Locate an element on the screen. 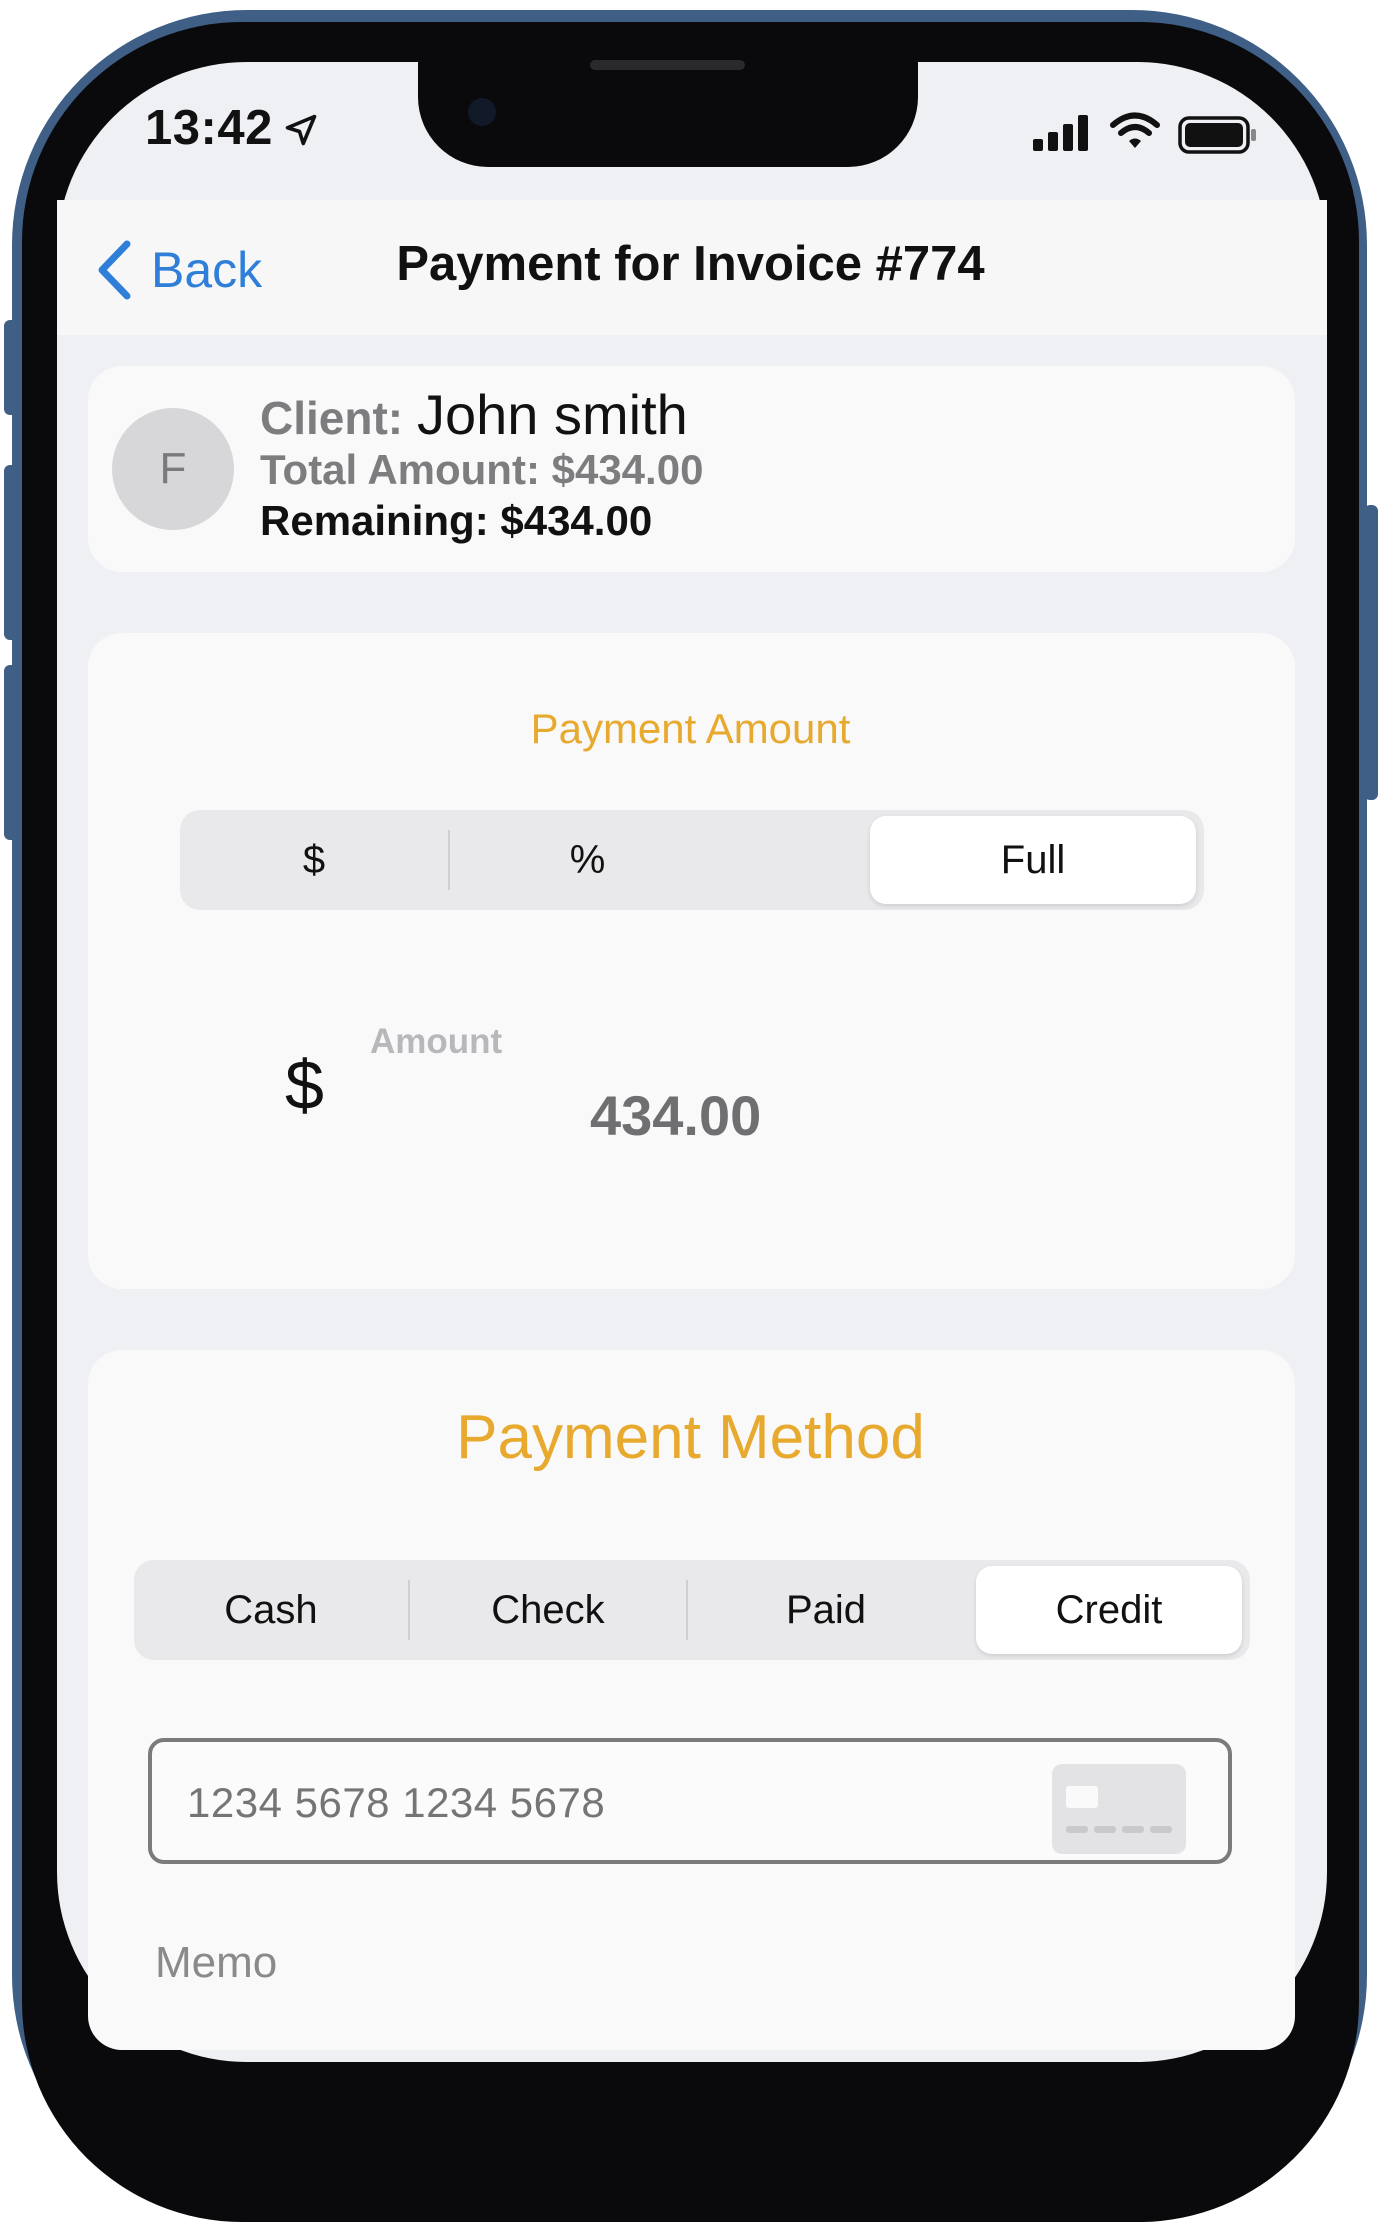 The width and height of the screenshot is (1381, 2222). currency-symbol: $ is located at coordinates (304, 1085).